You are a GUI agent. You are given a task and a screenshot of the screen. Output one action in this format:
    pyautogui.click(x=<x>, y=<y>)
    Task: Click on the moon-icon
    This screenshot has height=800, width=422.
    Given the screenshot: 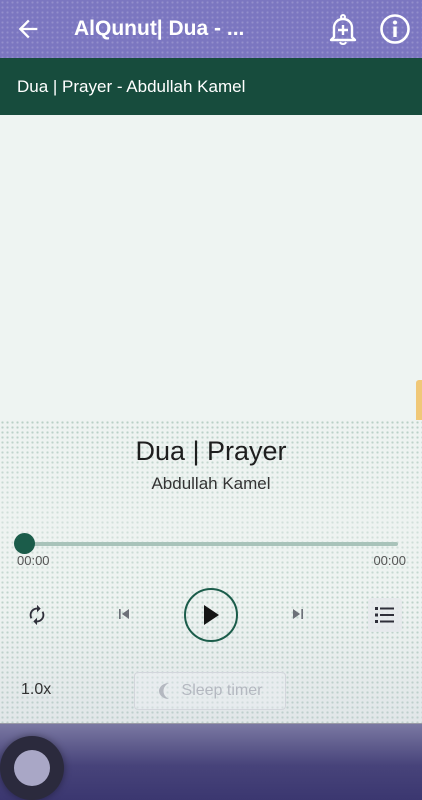 What is the action you would take?
    pyautogui.click(x=163, y=691)
    